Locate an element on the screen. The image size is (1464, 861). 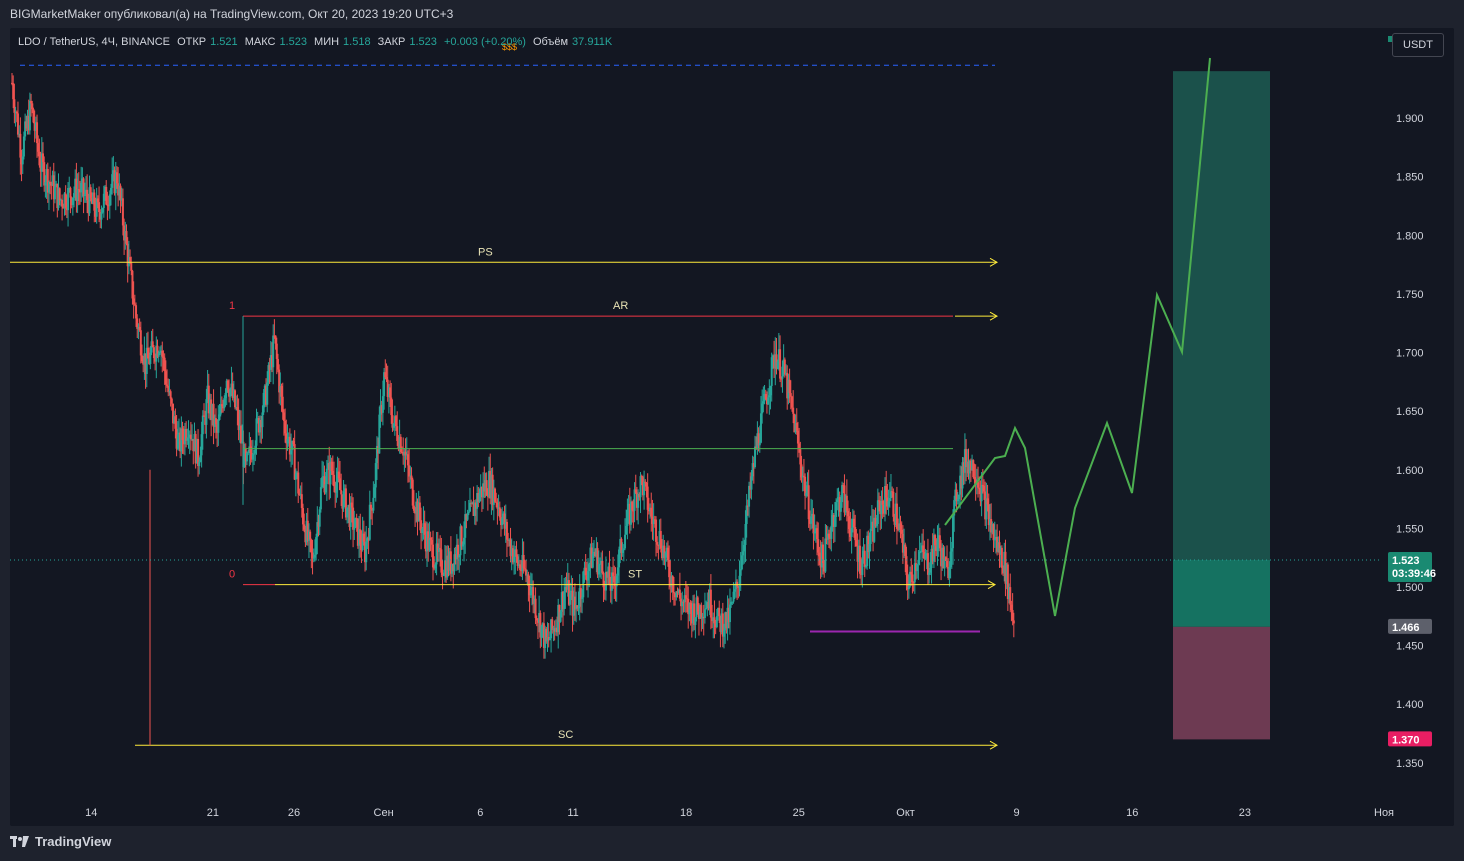
y-tick-label: 1.400 is located at coordinates (1410, 705).